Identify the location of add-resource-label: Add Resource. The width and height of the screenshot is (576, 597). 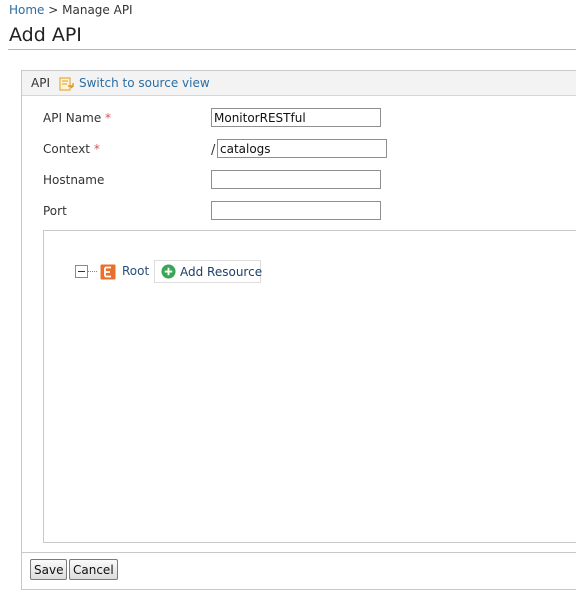
(221, 272).